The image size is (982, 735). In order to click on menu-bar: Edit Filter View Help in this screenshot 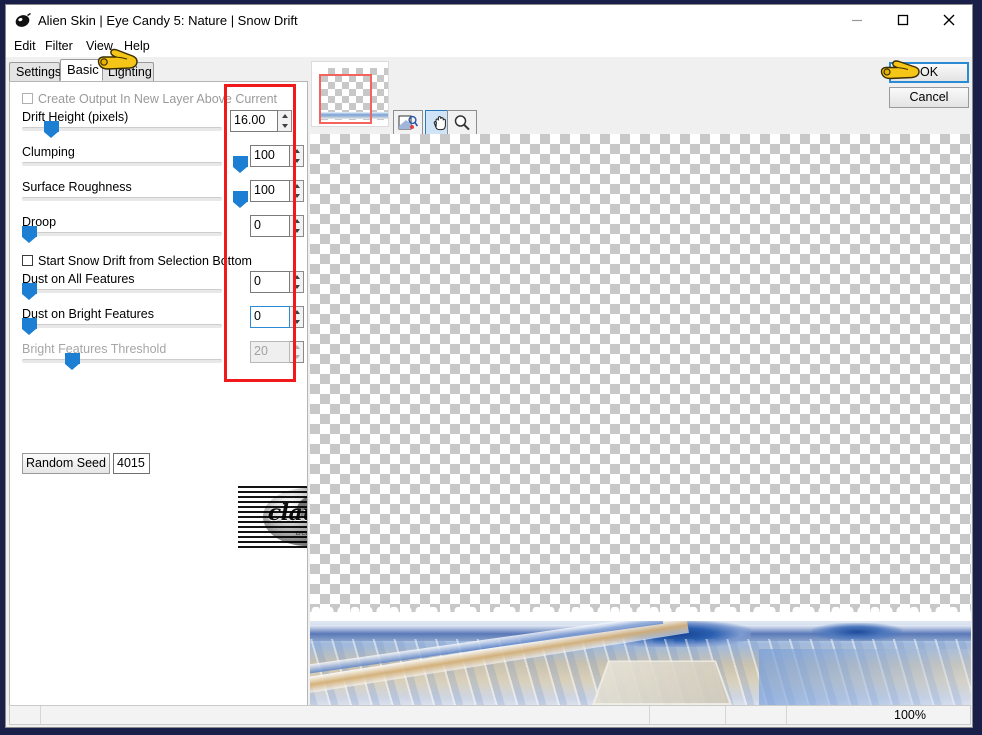, I will do `click(489, 47)`.